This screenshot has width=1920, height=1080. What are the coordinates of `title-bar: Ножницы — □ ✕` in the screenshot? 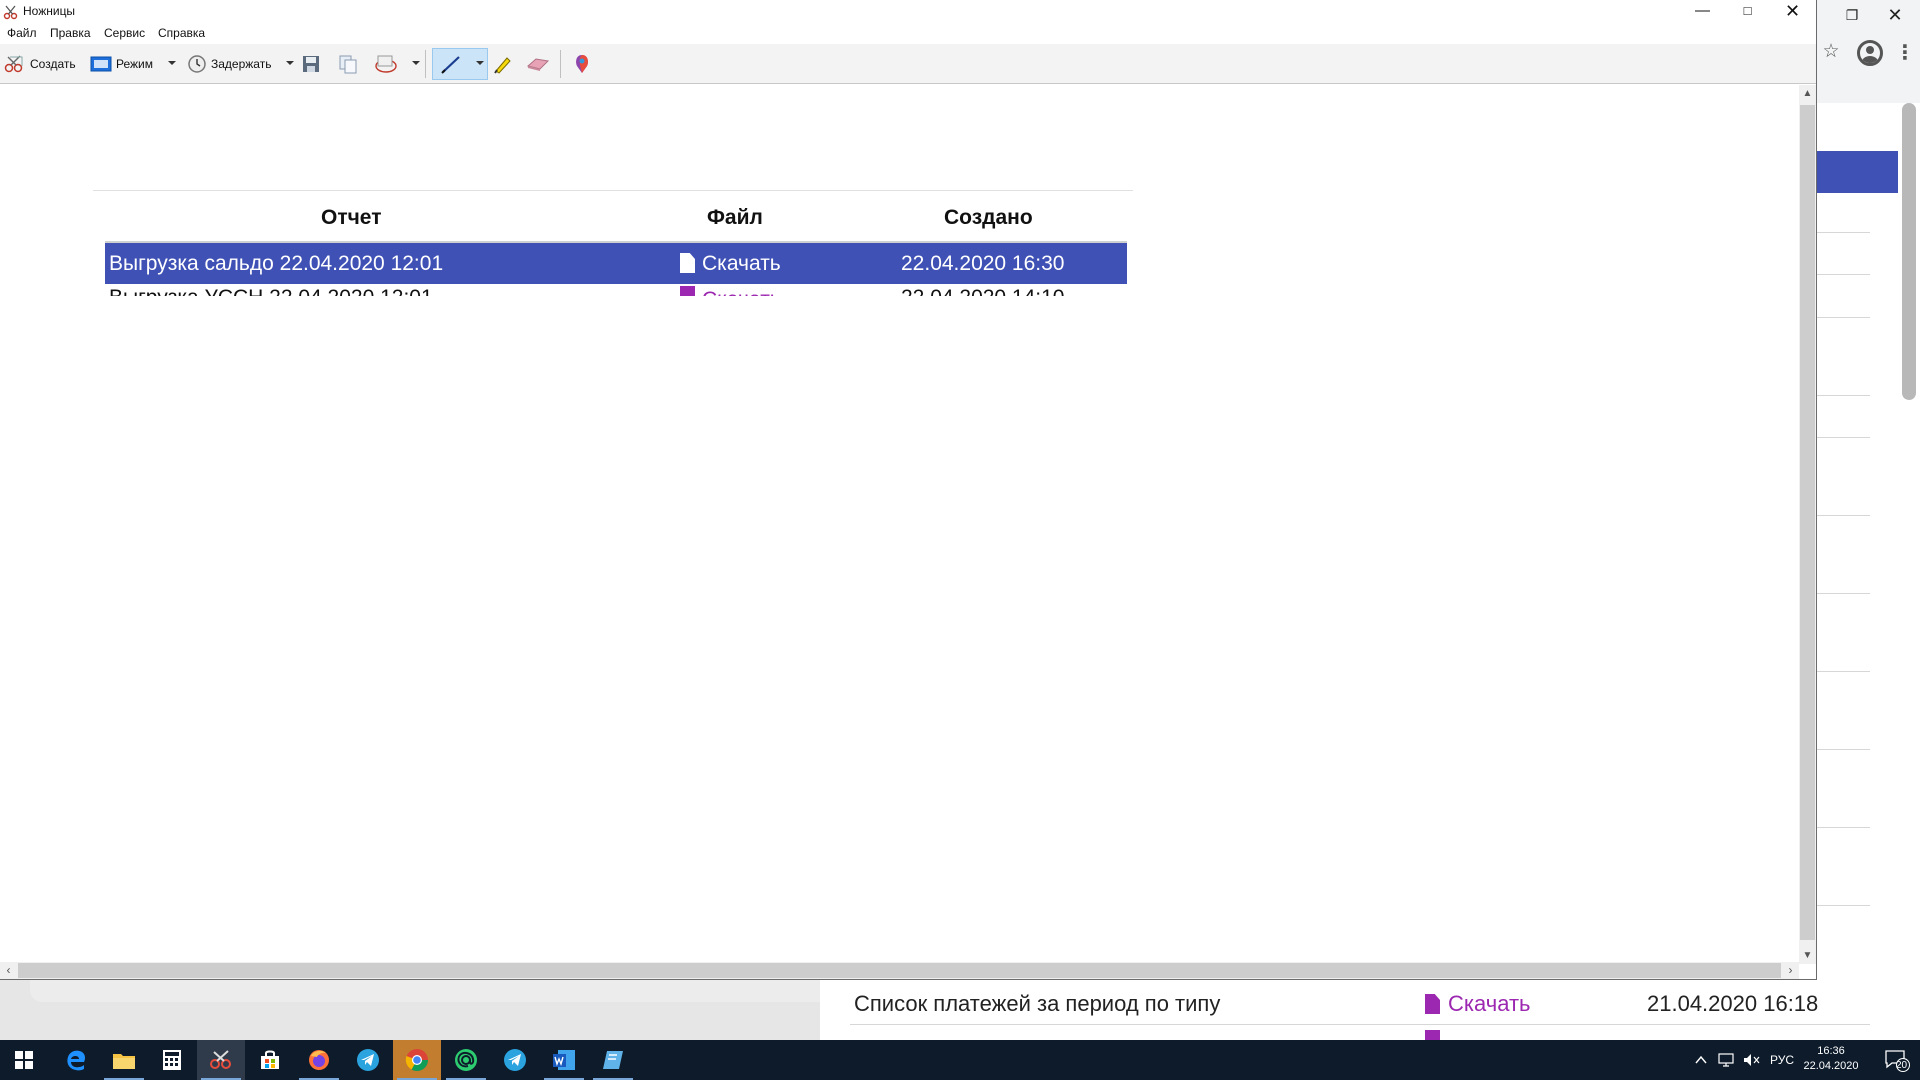 It's located at (908, 12).